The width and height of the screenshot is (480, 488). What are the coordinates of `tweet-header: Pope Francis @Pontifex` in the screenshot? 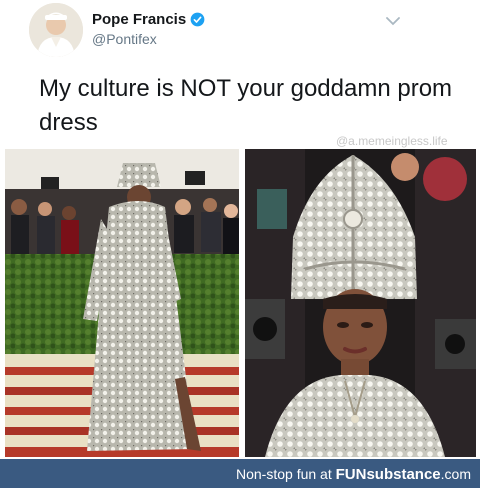 It's located at (240, 31).